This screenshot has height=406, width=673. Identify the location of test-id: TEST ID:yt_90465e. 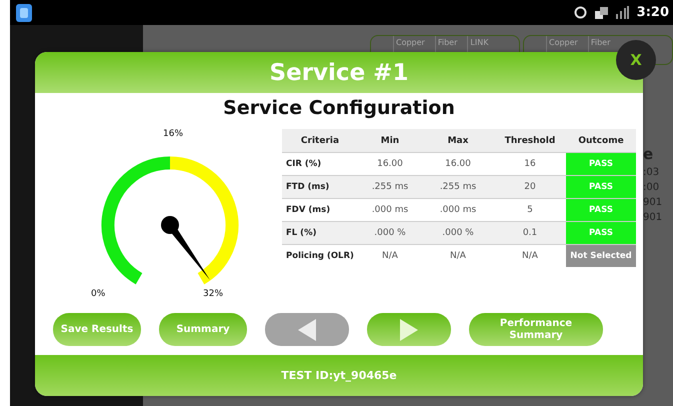
(339, 375).